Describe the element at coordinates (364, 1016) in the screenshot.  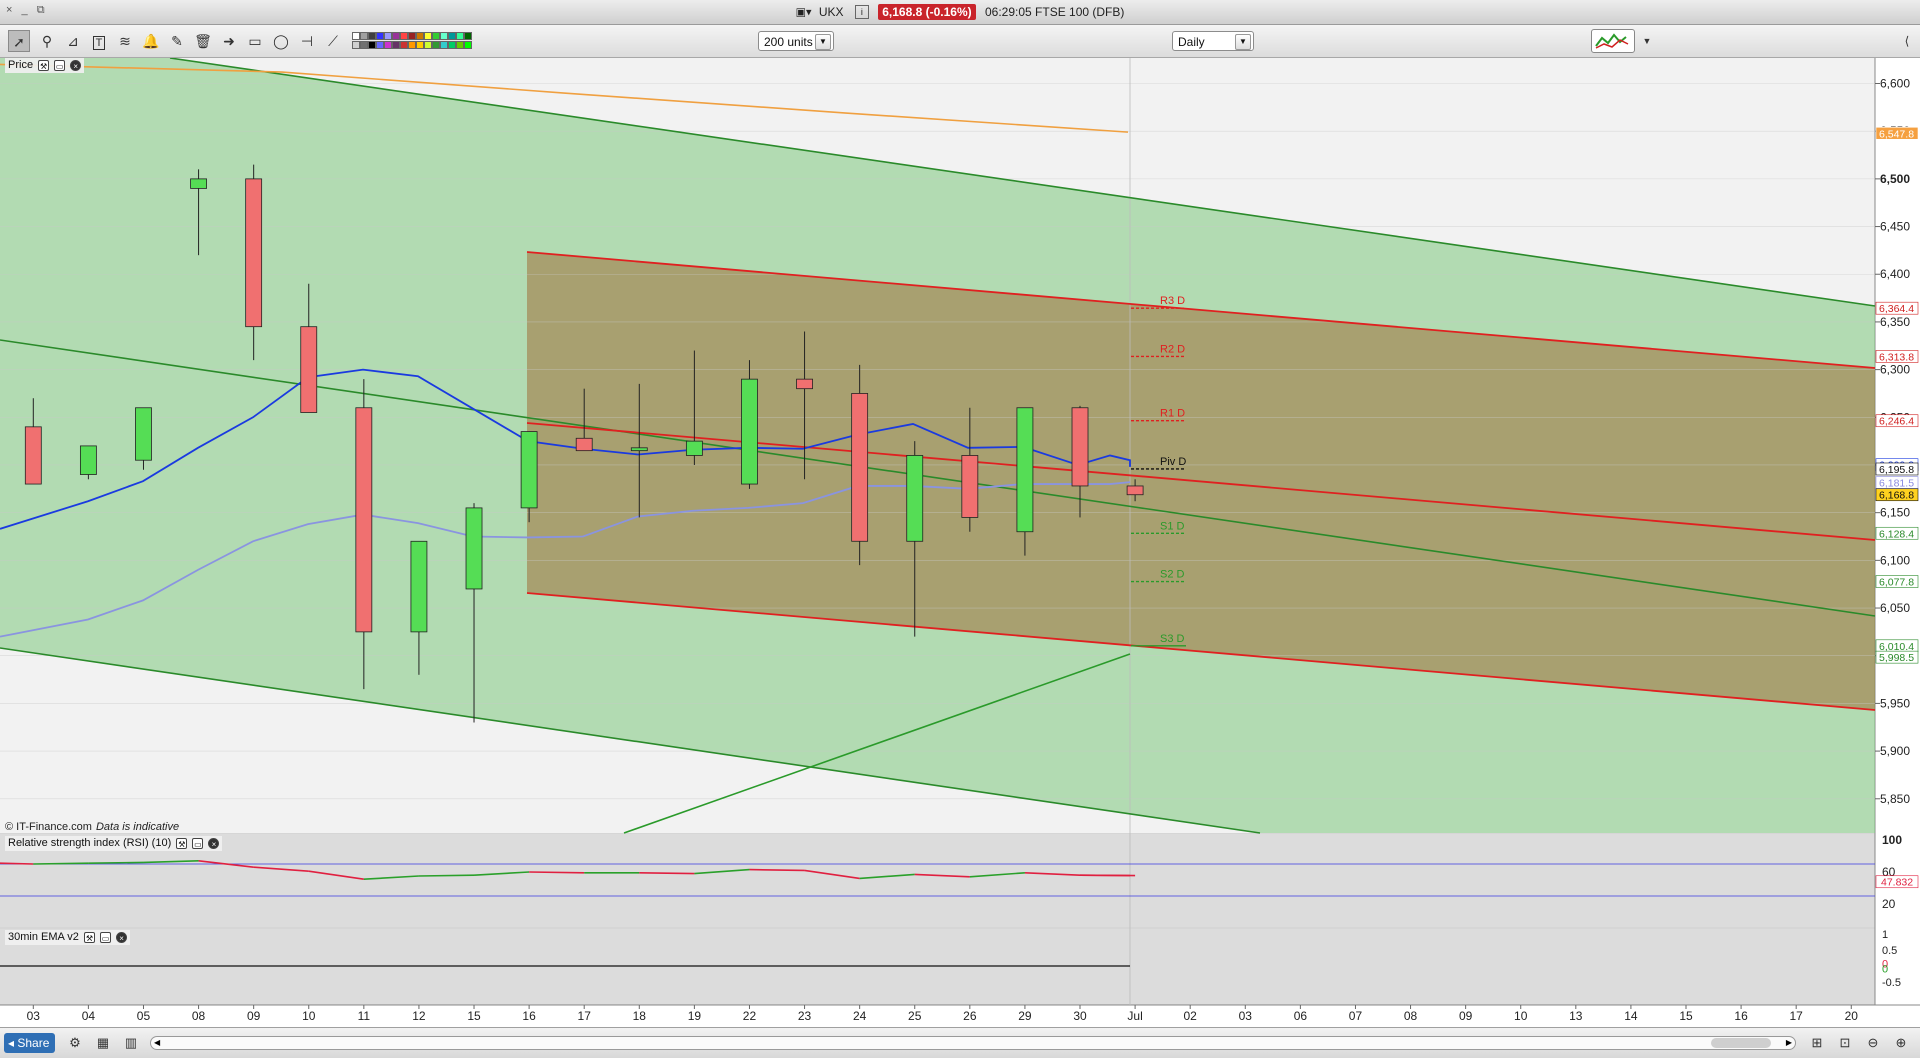
I see `x-tick-label: 11` at that location.